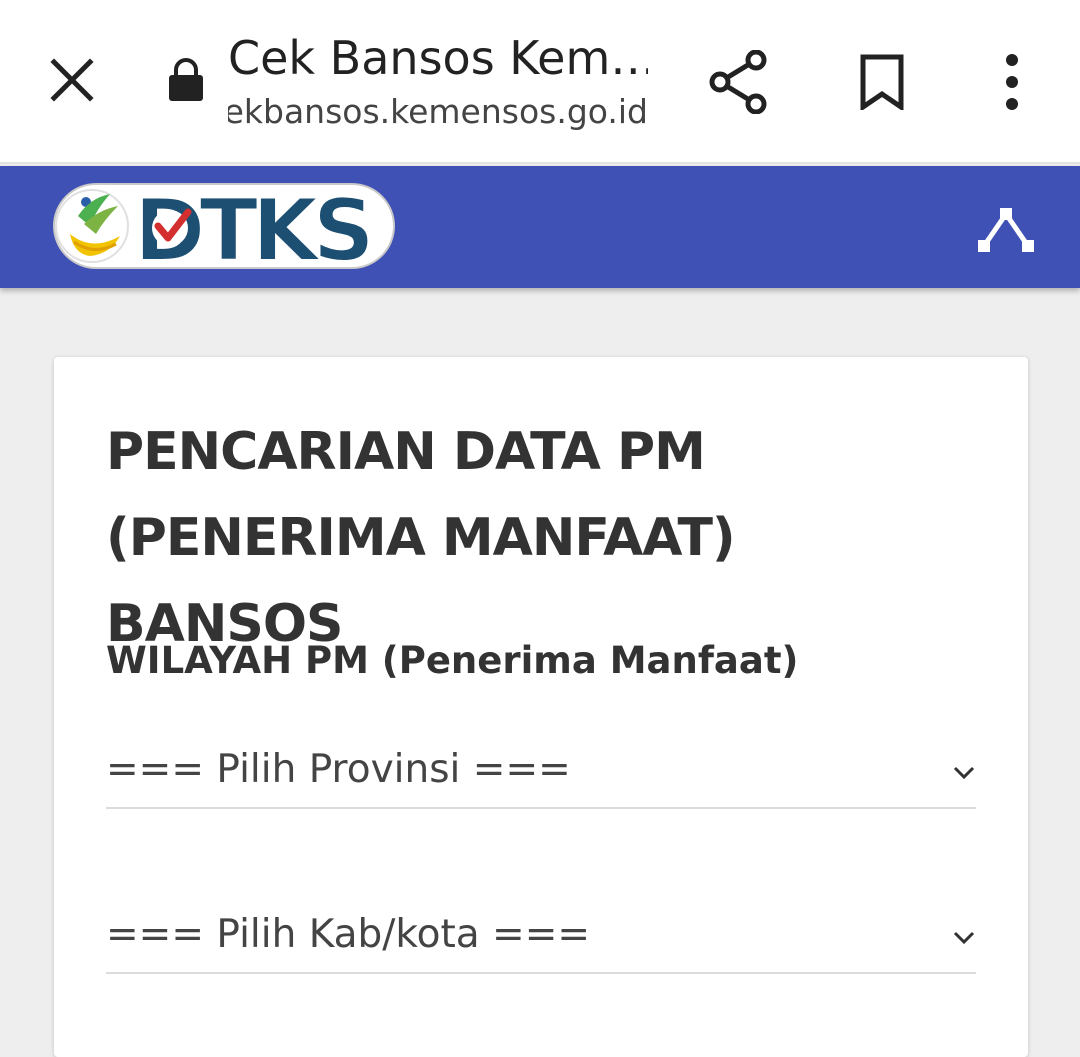 The image size is (1080, 1057). I want to click on nav-toggle-icon, so click(1006, 228).